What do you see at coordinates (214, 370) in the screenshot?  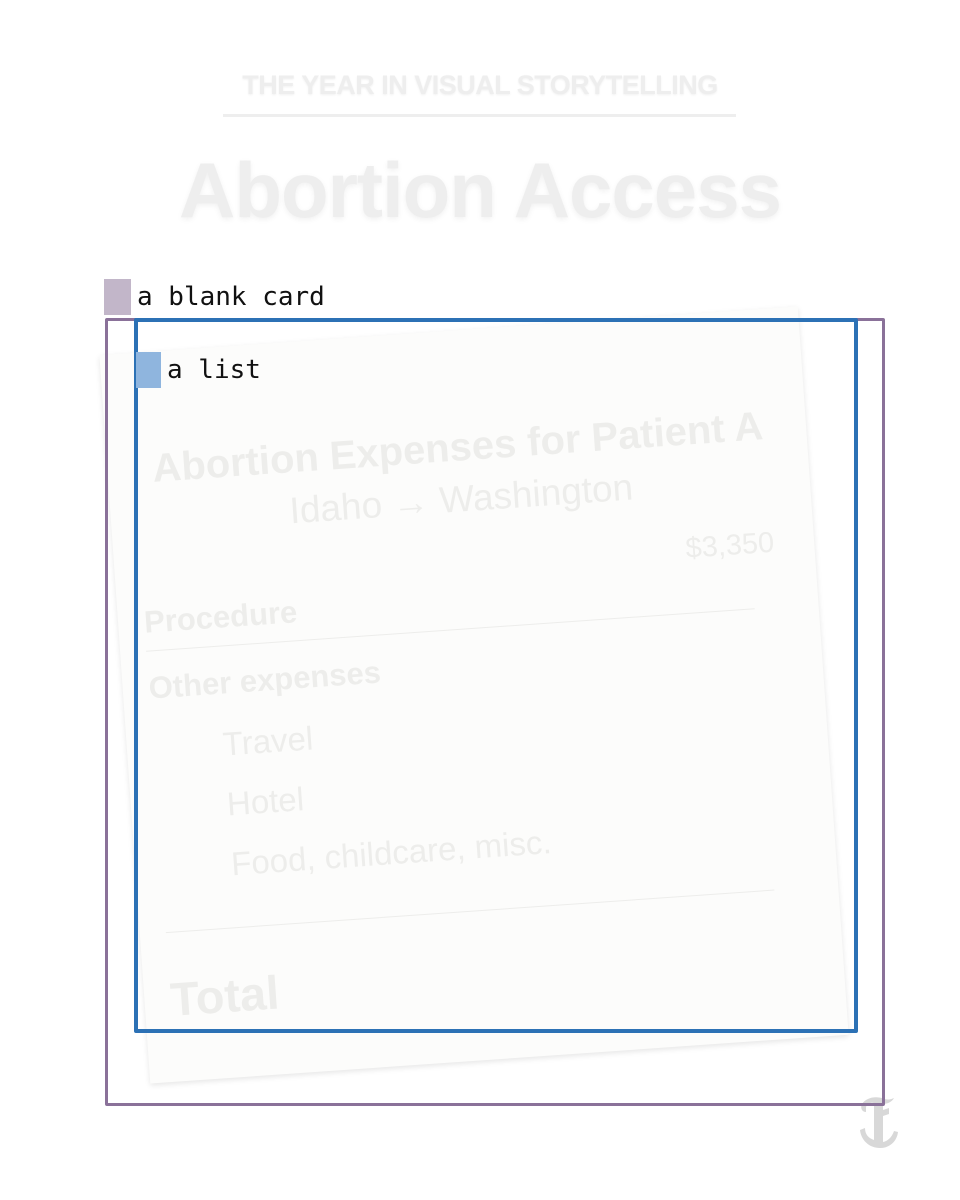 I see `list-annotation-label: a list` at bounding box center [214, 370].